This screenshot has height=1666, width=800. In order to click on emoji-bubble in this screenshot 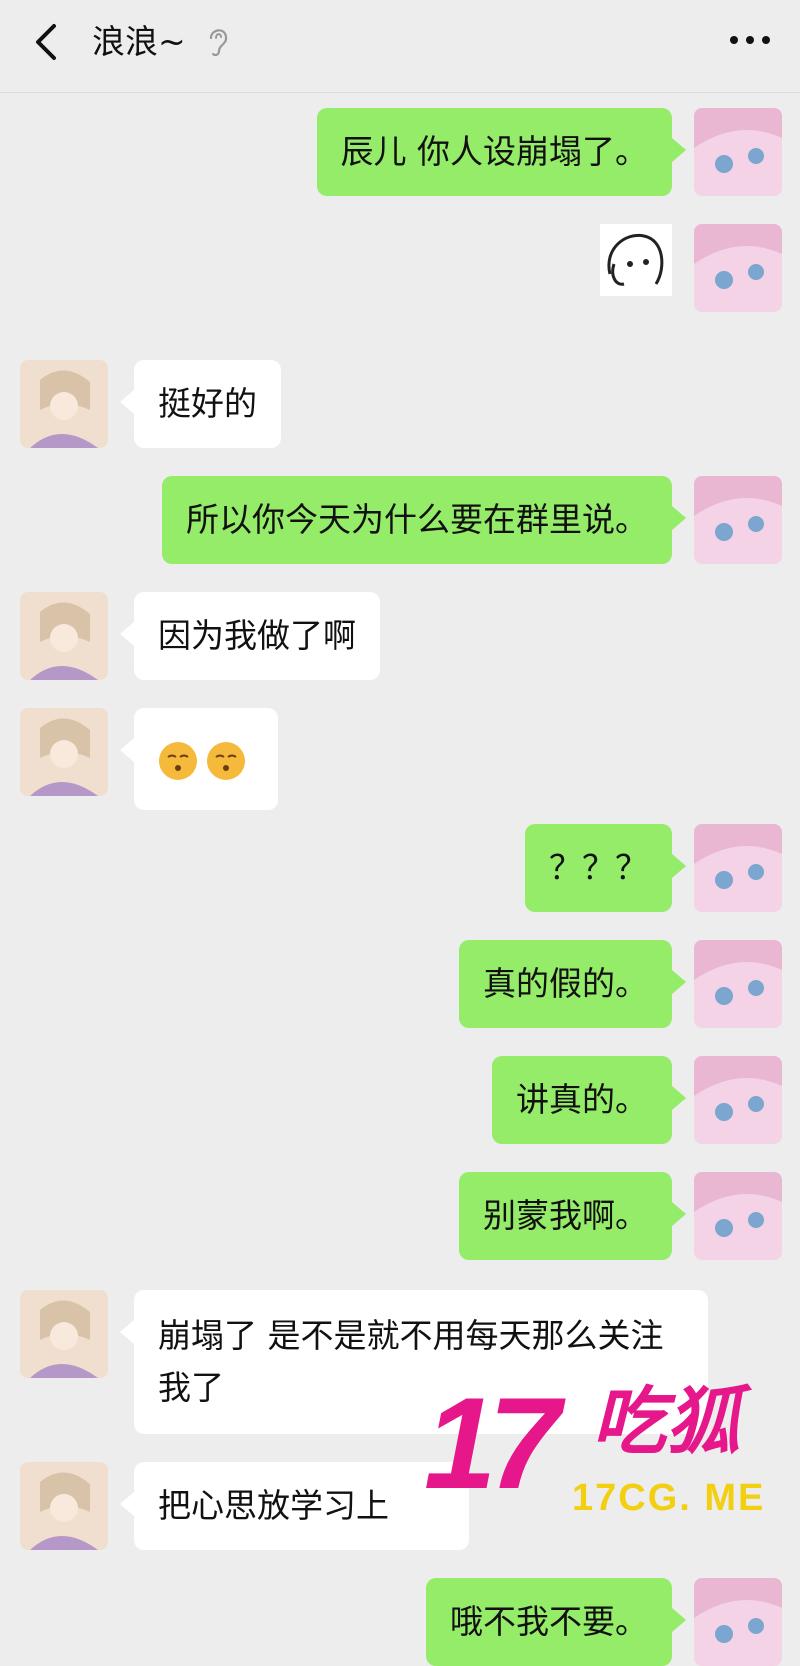, I will do `click(199, 759)`.